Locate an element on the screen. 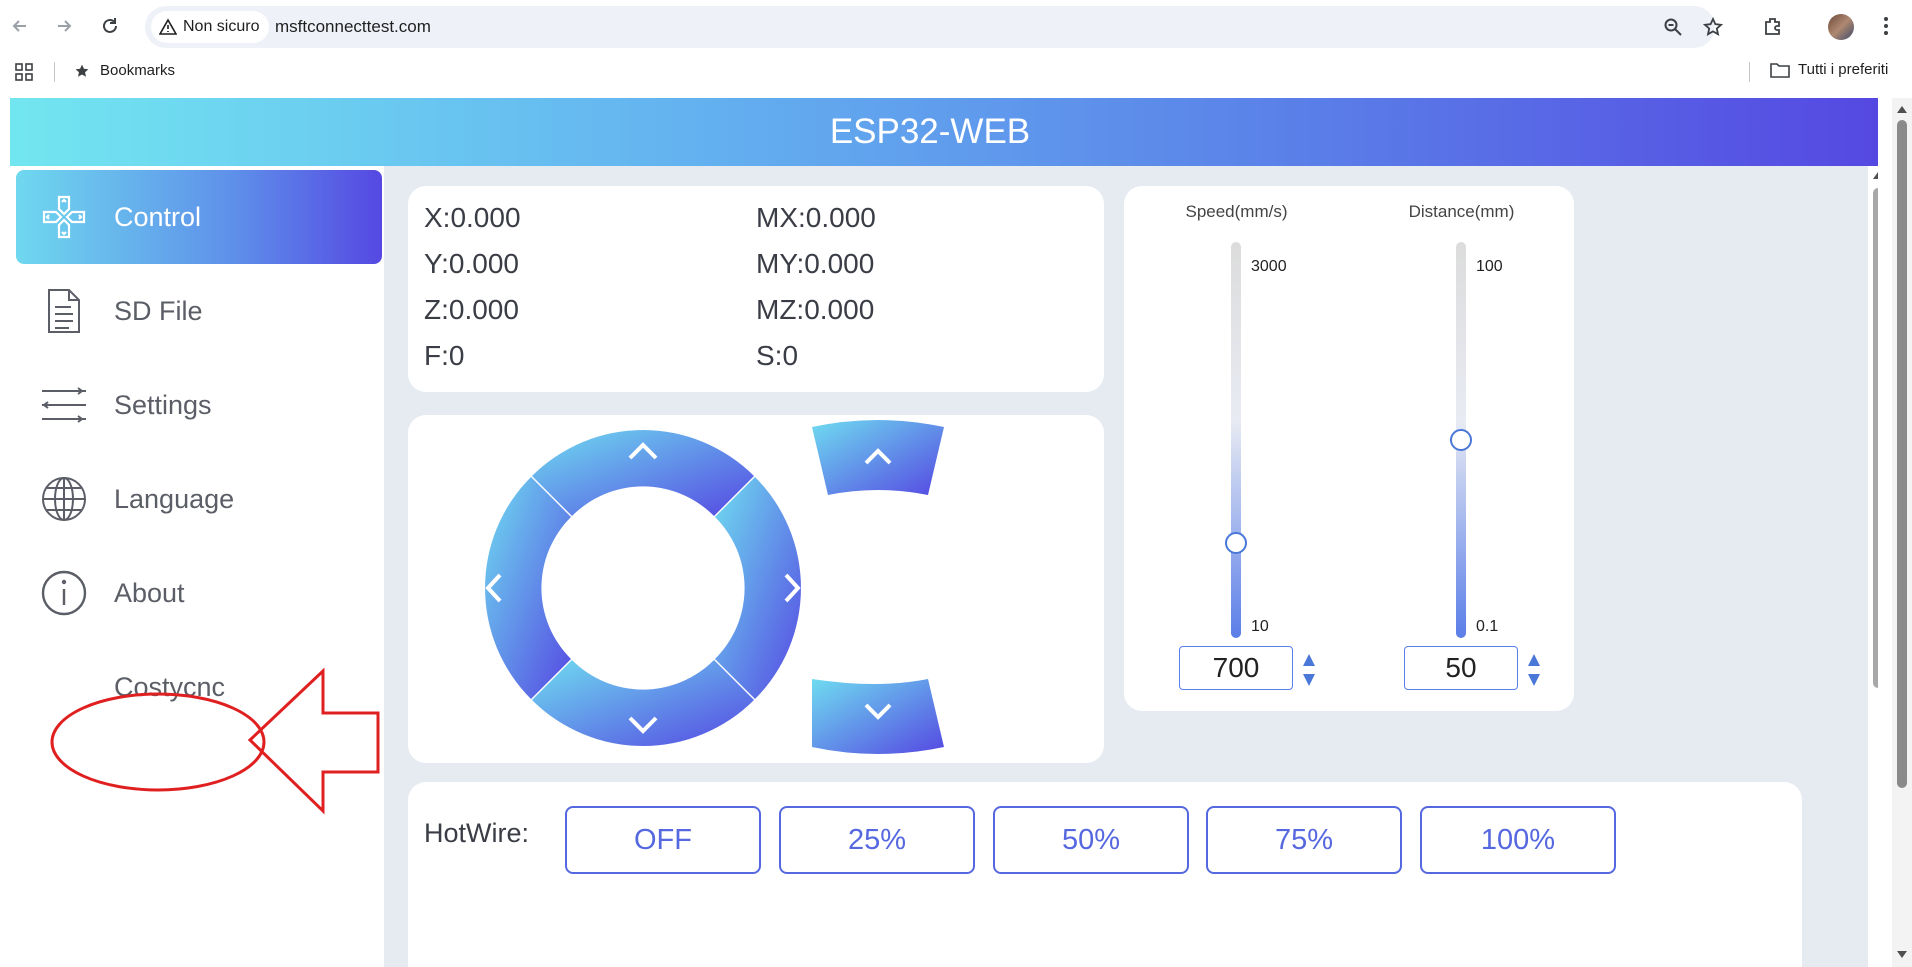 The height and width of the screenshot is (967, 1912). bookmarks-label: Bookmarks is located at coordinates (138, 70).